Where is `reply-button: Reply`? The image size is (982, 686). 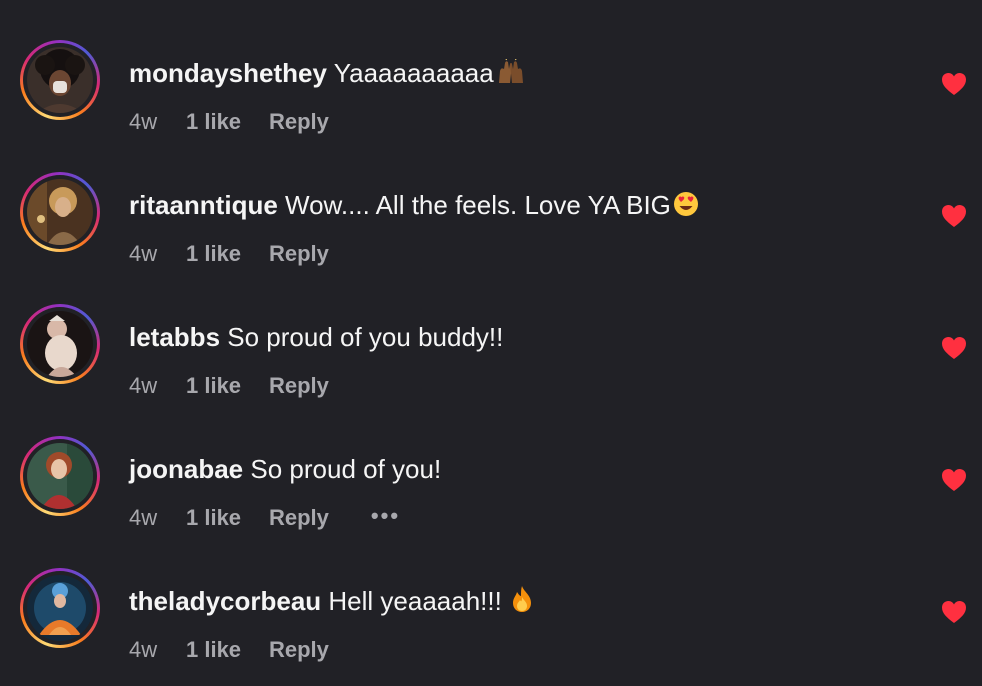 reply-button: Reply is located at coordinates (299, 650).